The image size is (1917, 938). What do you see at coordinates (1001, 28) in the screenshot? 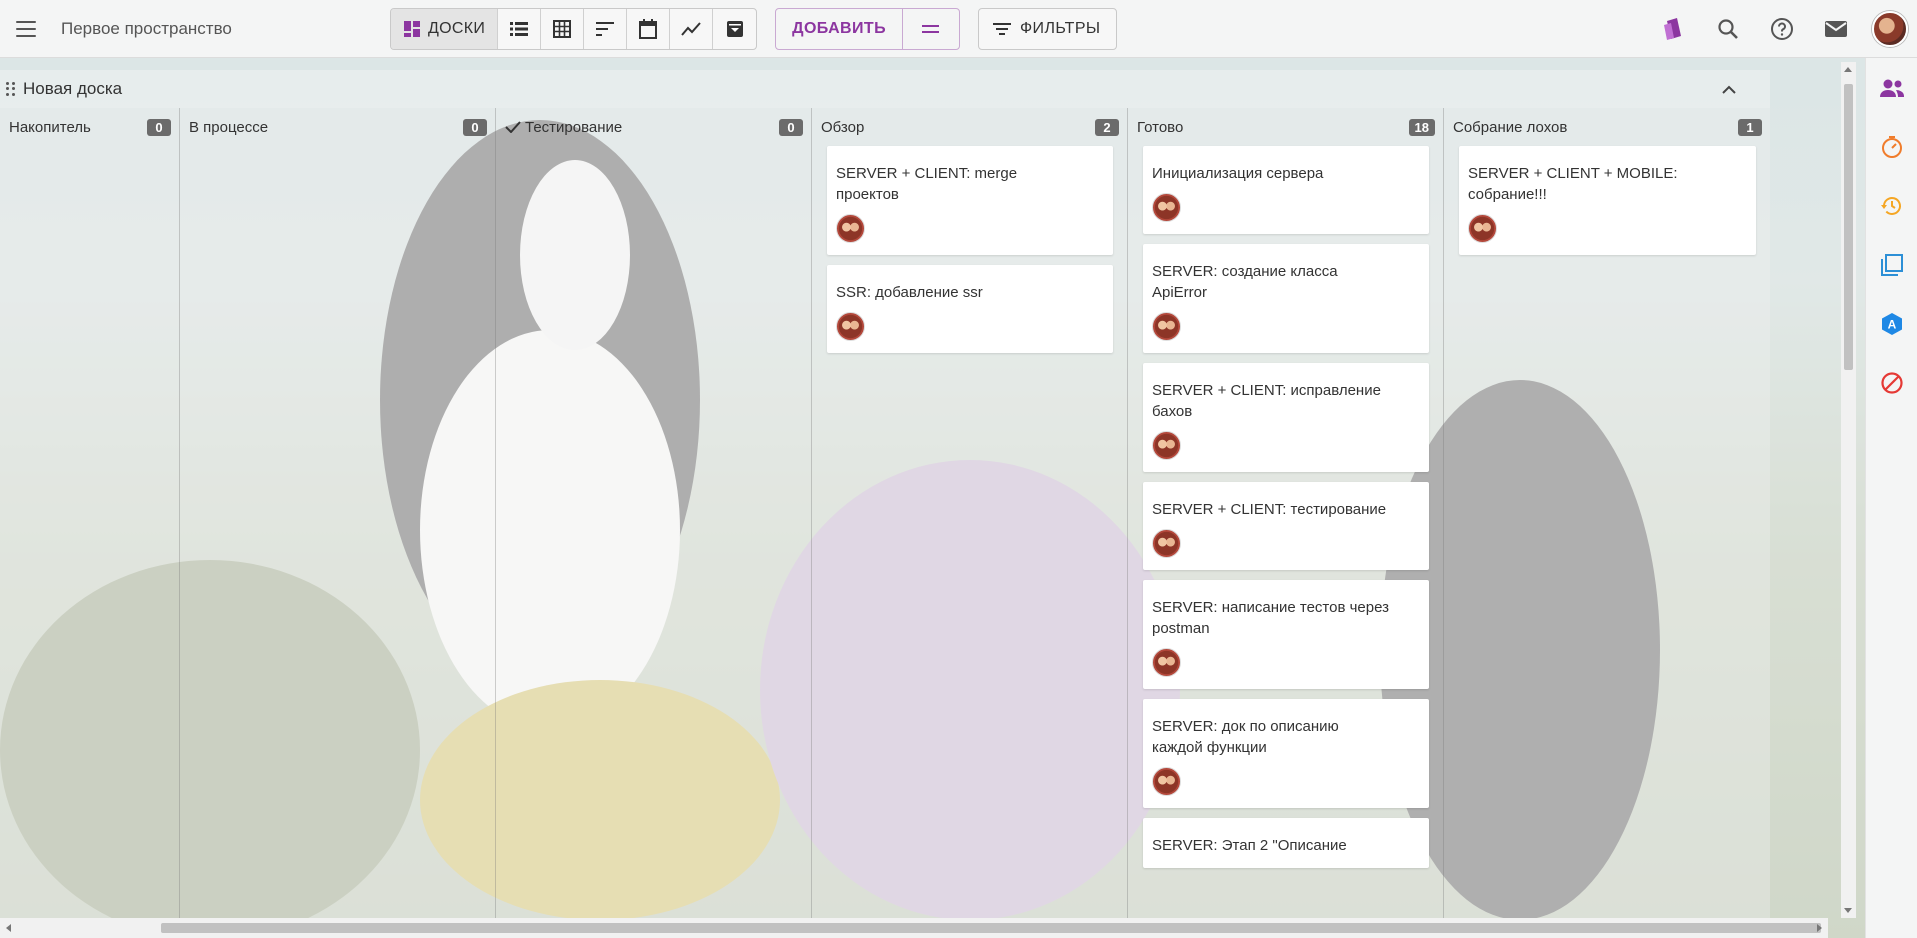
I see `filter-icon` at bounding box center [1001, 28].